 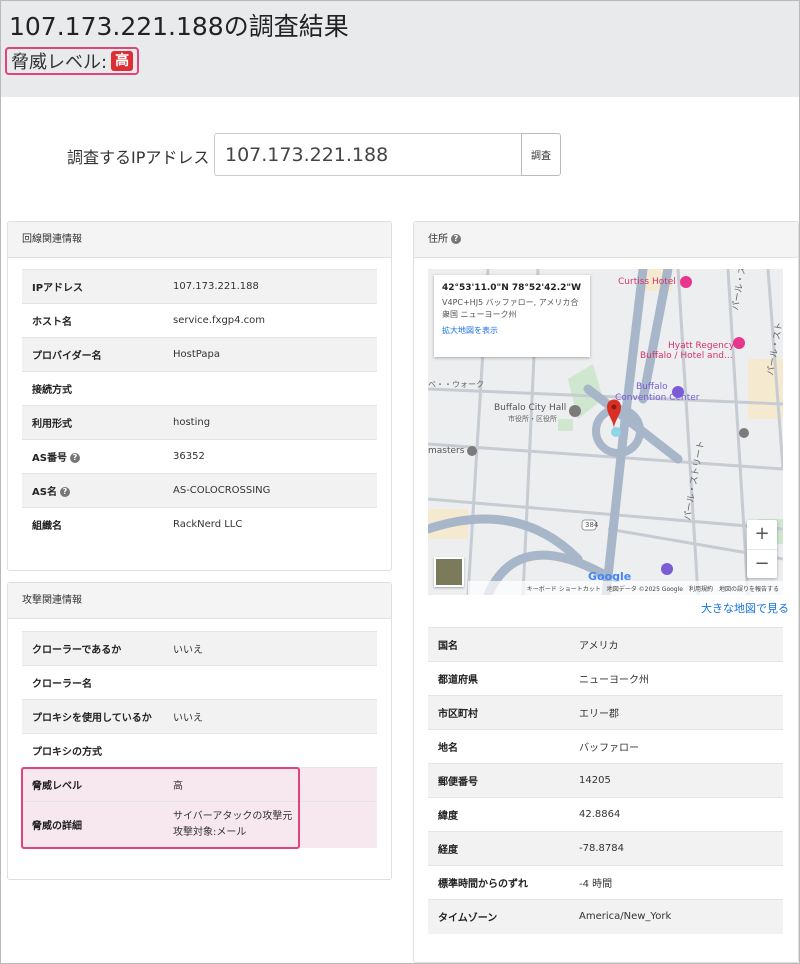 What do you see at coordinates (400, 49) in the screenshot?
I see `page-header: 107.173.221.188の調査結果 脅威レベル: 高` at bounding box center [400, 49].